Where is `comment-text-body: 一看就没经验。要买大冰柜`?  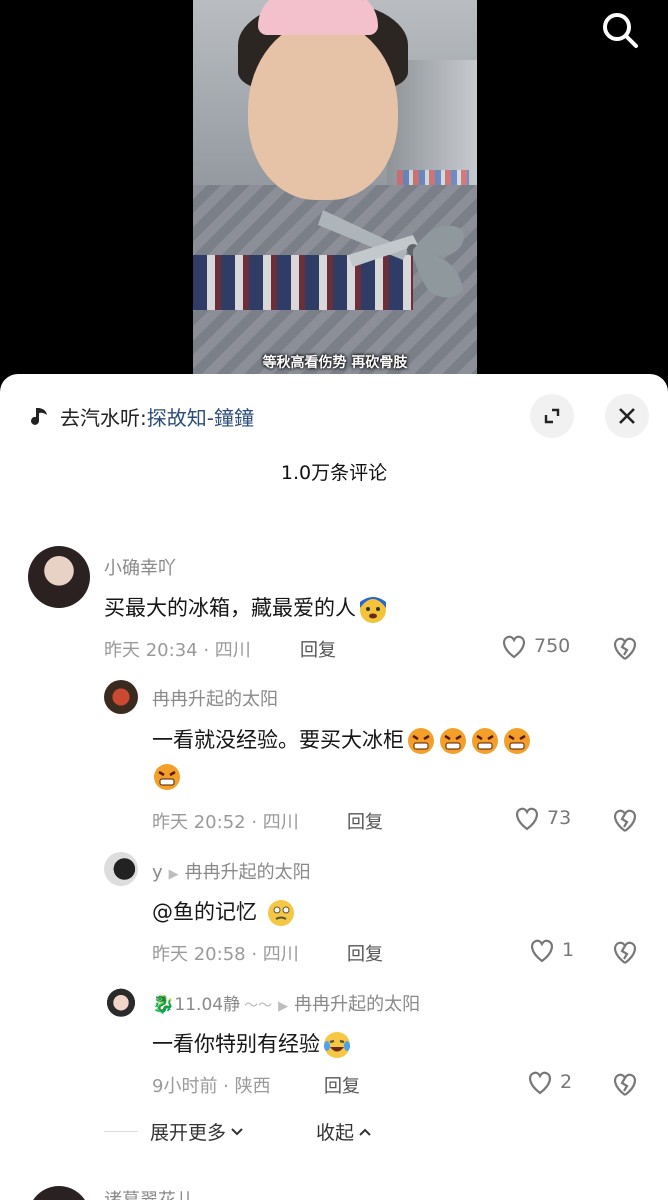
comment-text-body: 一看就没经验。要买大冰柜 is located at coordinates (278, 740).